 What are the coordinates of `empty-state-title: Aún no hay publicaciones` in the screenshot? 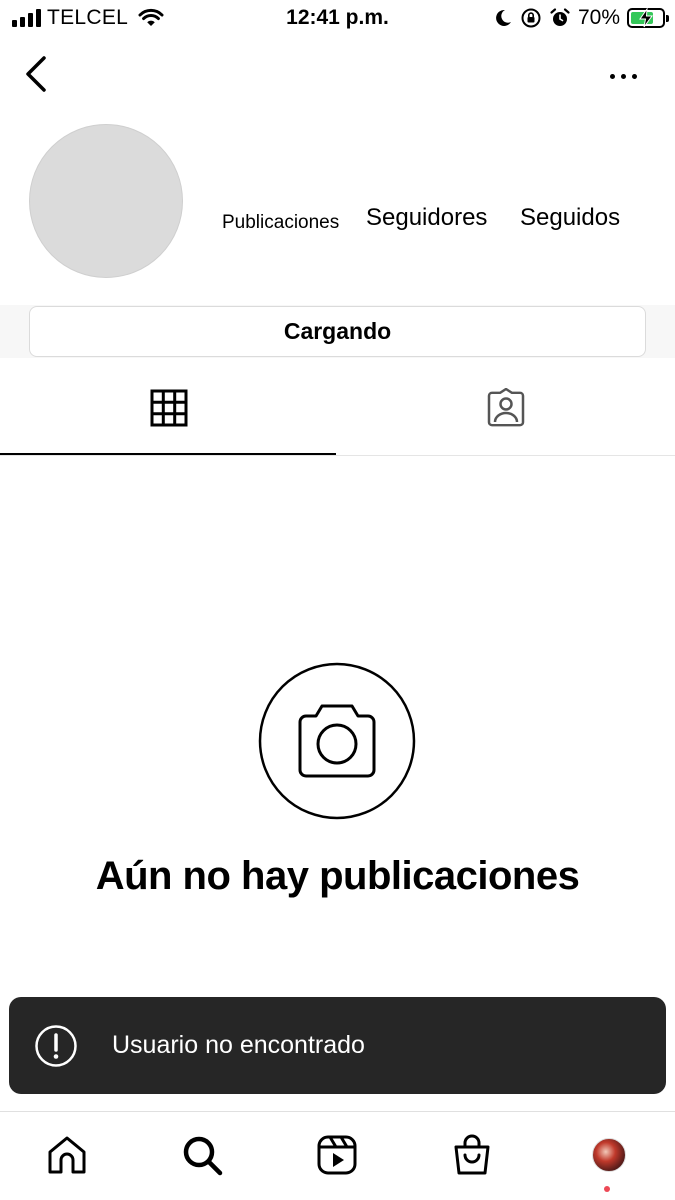 It's located at (337, 876).